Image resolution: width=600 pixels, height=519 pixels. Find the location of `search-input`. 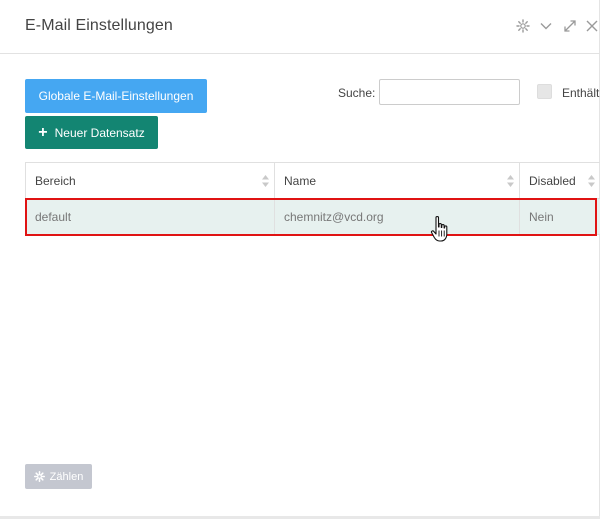

search-input is located at coordinates (449, 92).